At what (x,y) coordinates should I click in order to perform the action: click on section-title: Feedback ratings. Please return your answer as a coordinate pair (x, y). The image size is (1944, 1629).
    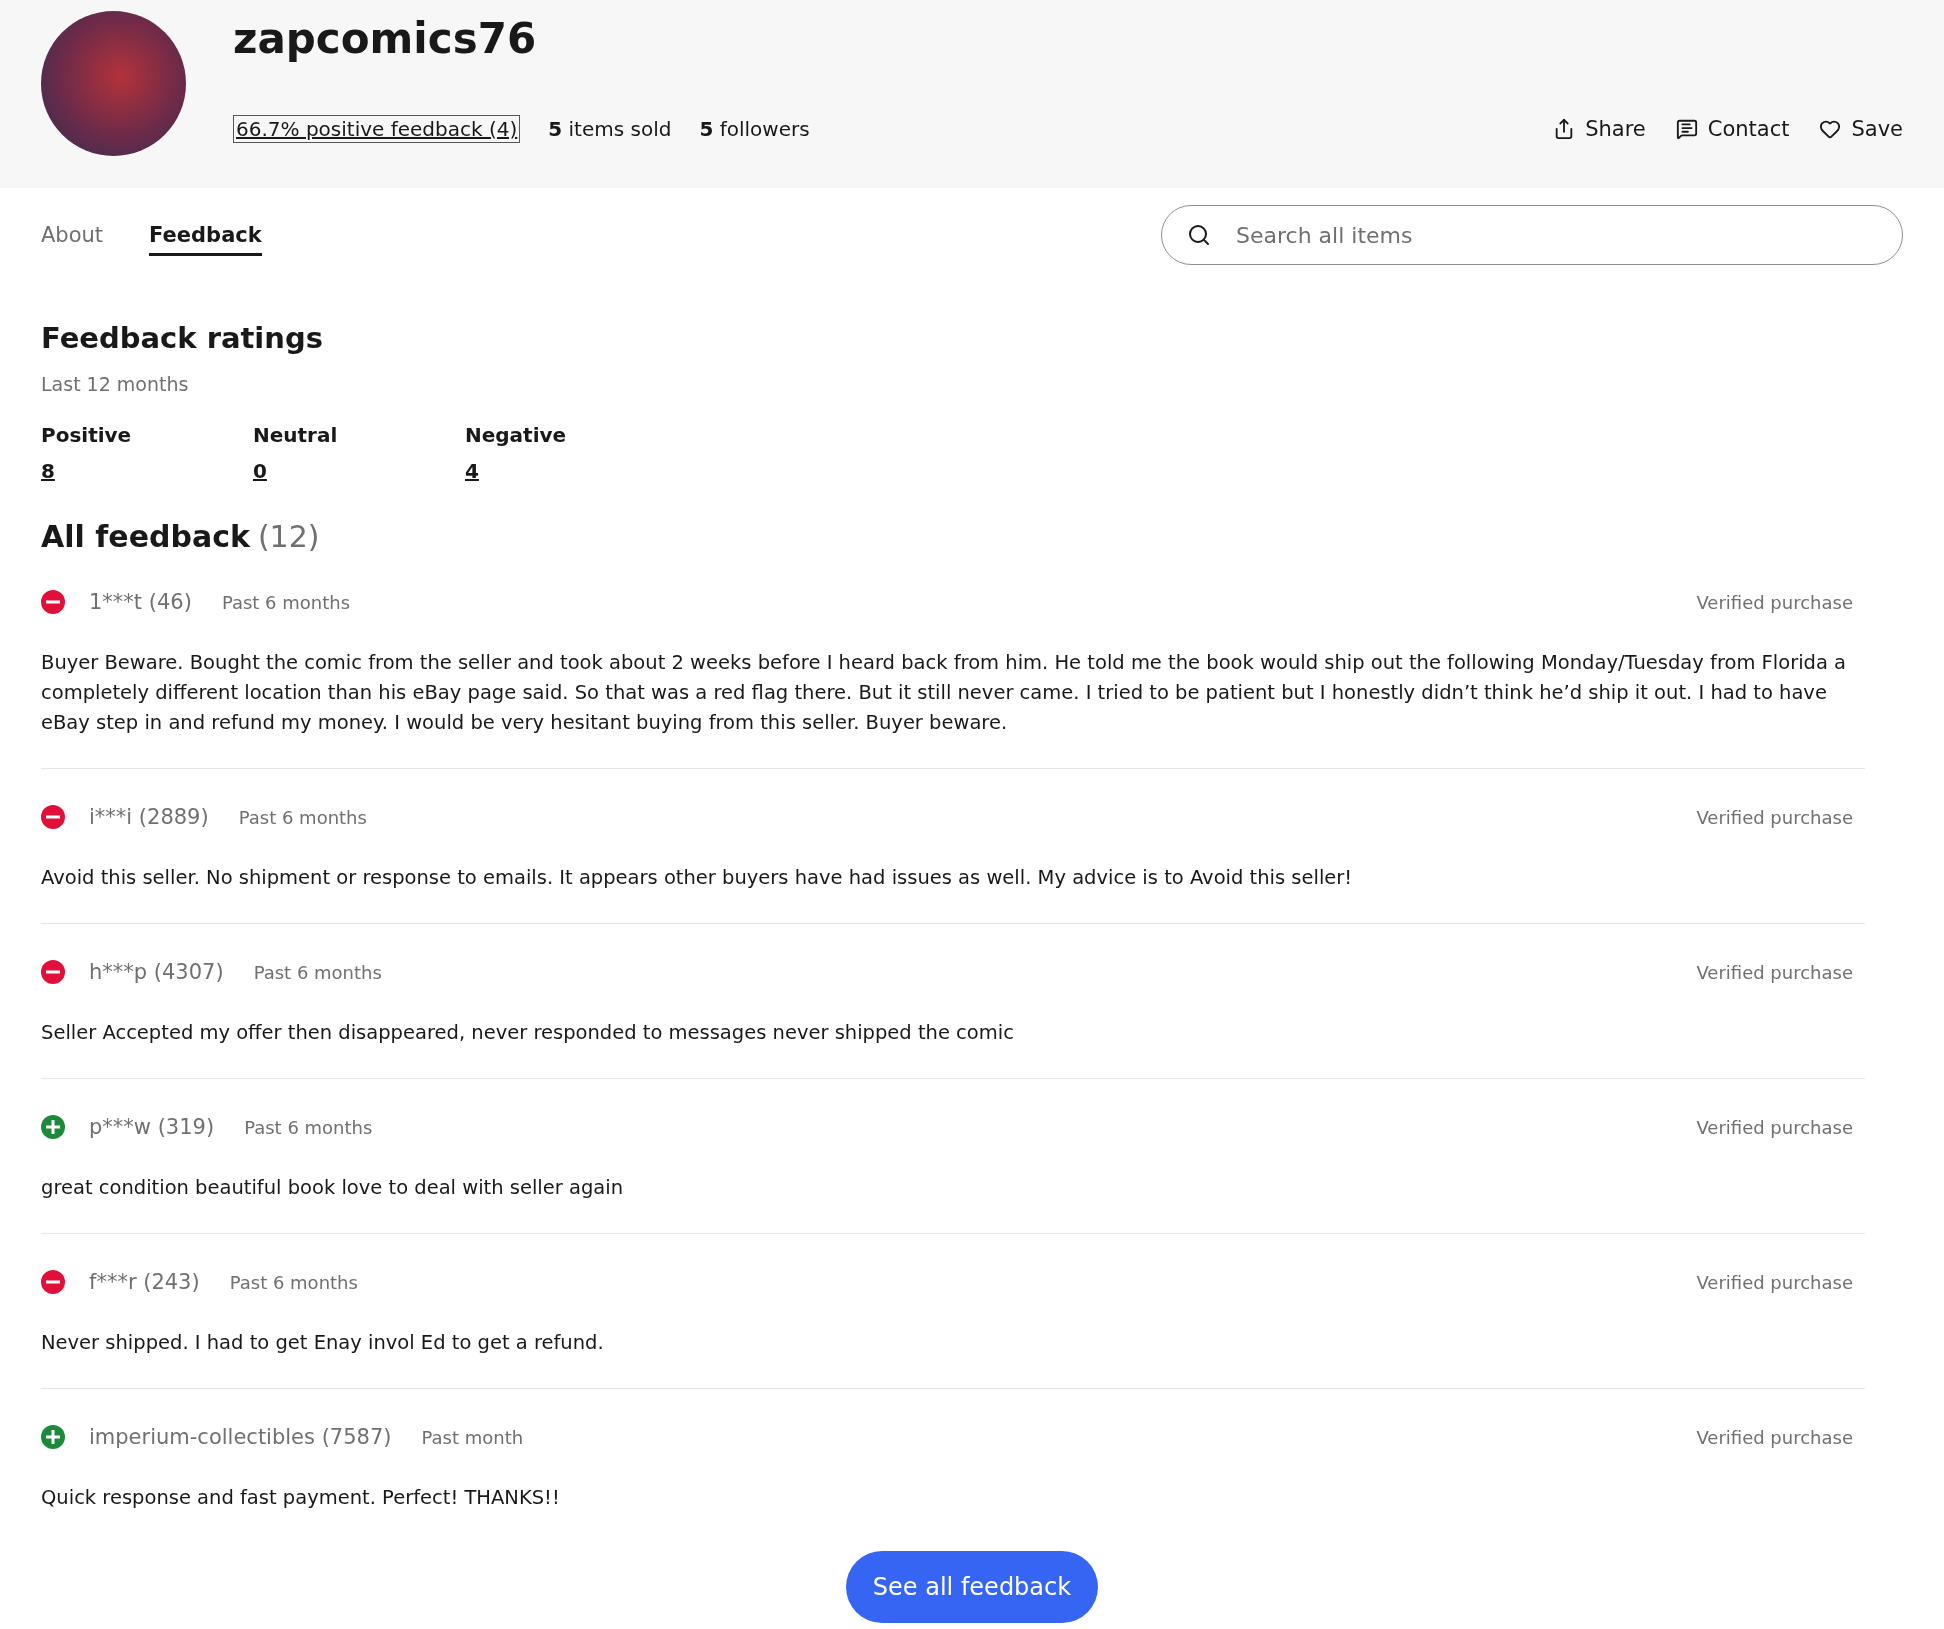
    Looking at the image, I should click on (182, 338).